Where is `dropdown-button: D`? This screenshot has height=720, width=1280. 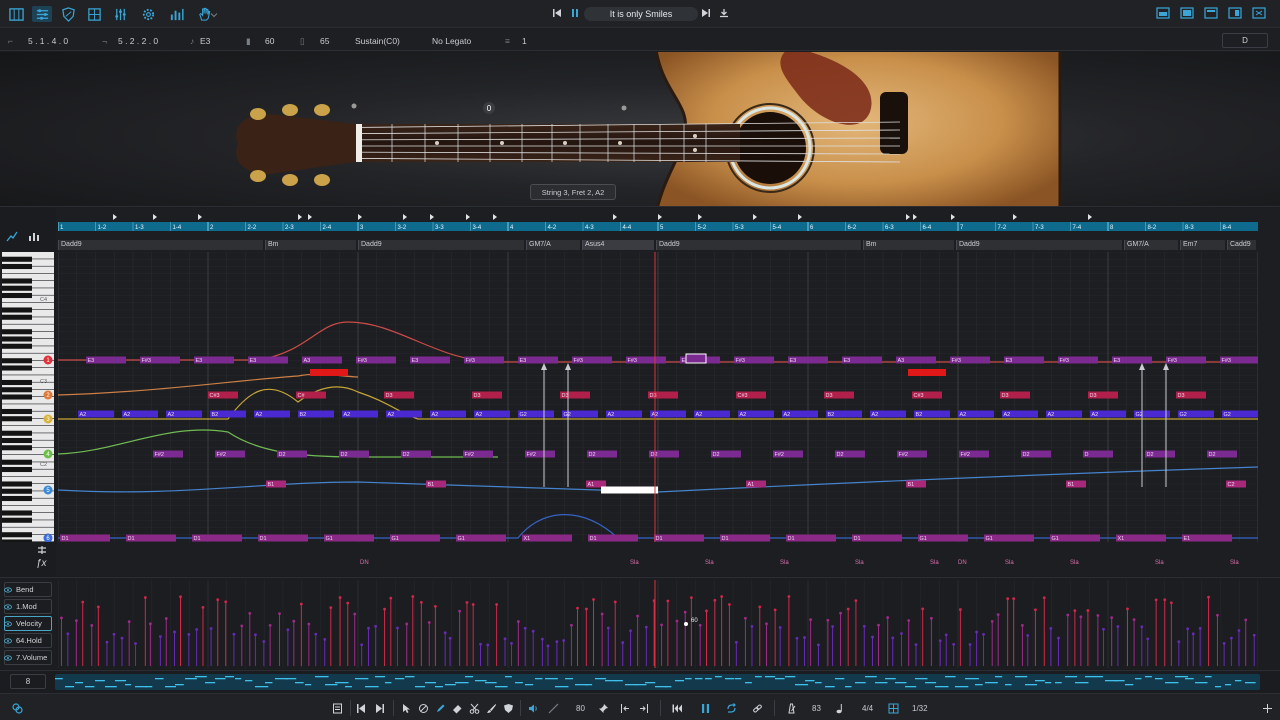 dropdown-button: D is located at coordinates (1245, 40).